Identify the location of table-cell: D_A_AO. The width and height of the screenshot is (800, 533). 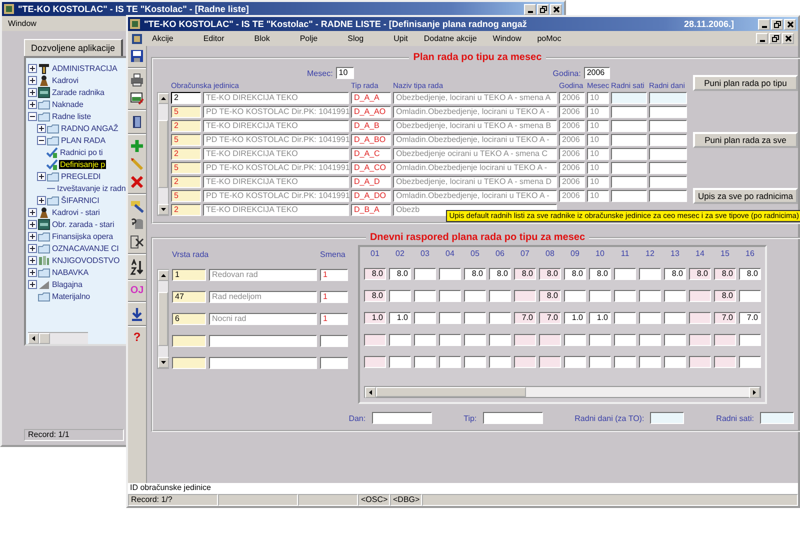
(371, 112).